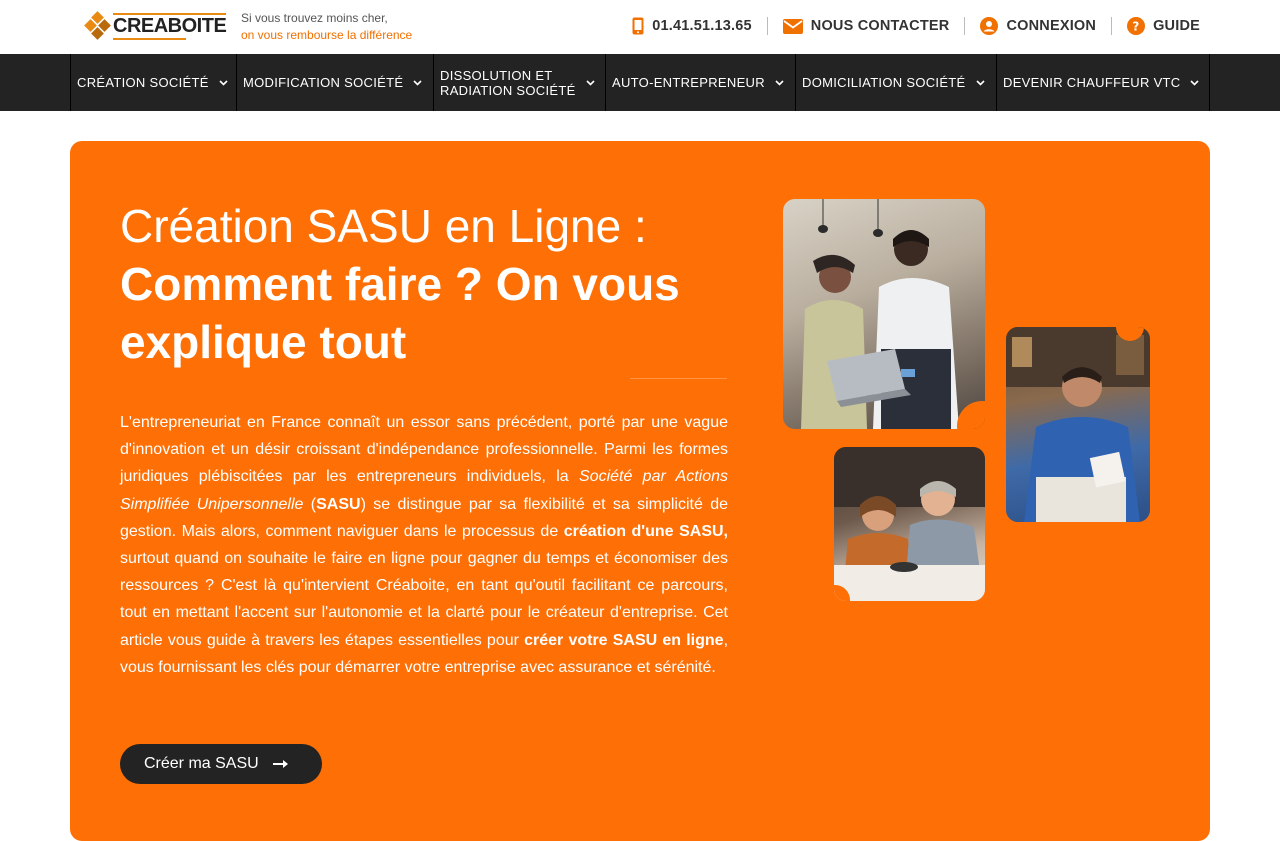 The width and height of the screenshot is (1280, 841). What do you see at coordinates (1051, 26) in the screenshot?
I see `login-label: CONNEXION` at bounding box center [1051, 26].